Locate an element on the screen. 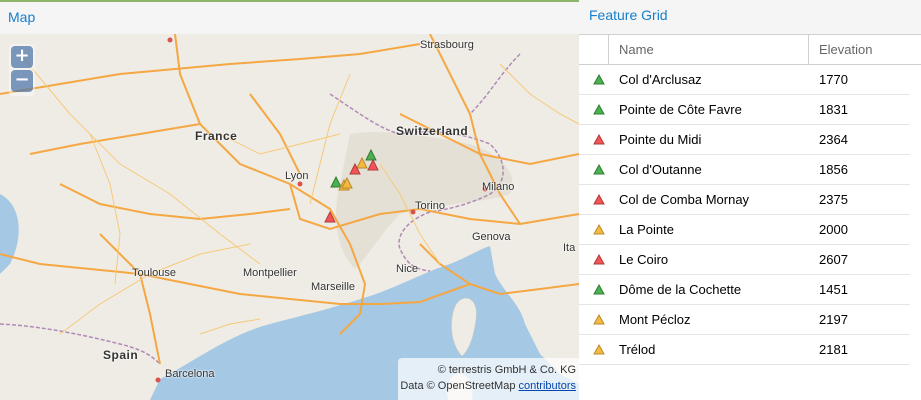 The image size is (921, 400). map-label-switzerland: Switzerland is located at coordinates (432, 131).